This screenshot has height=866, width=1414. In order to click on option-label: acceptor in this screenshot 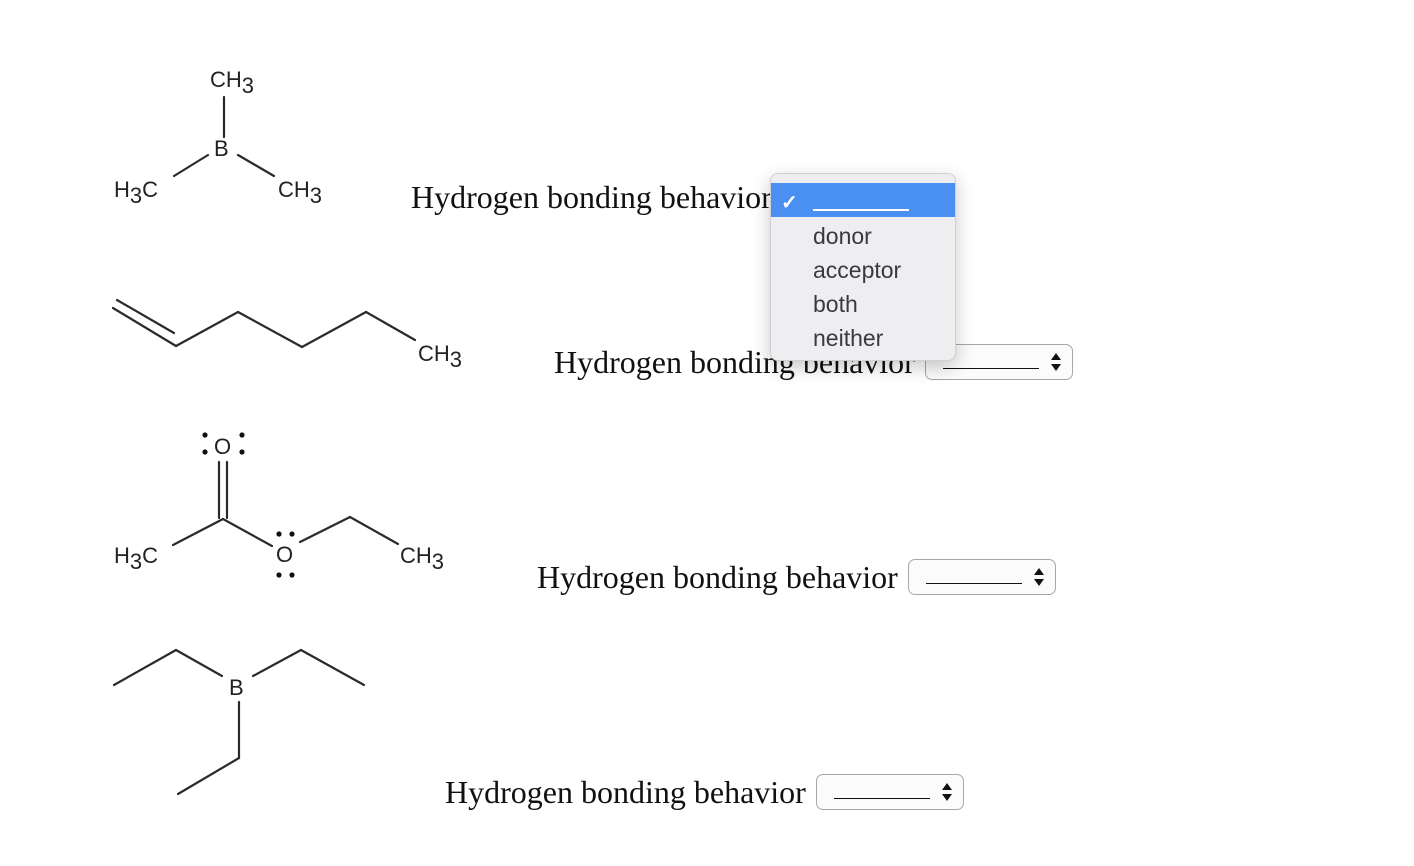, I will do `click(857, 270)`.